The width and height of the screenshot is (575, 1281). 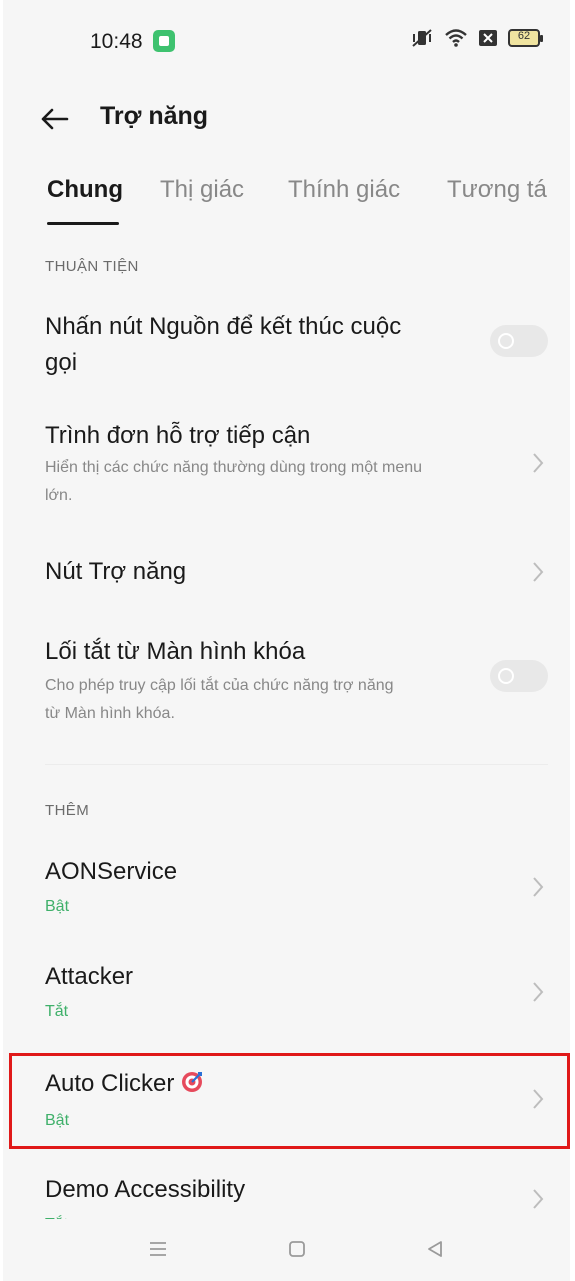 I want to click on row-title: Demo Accessibility, so click(x=145, y=1189).